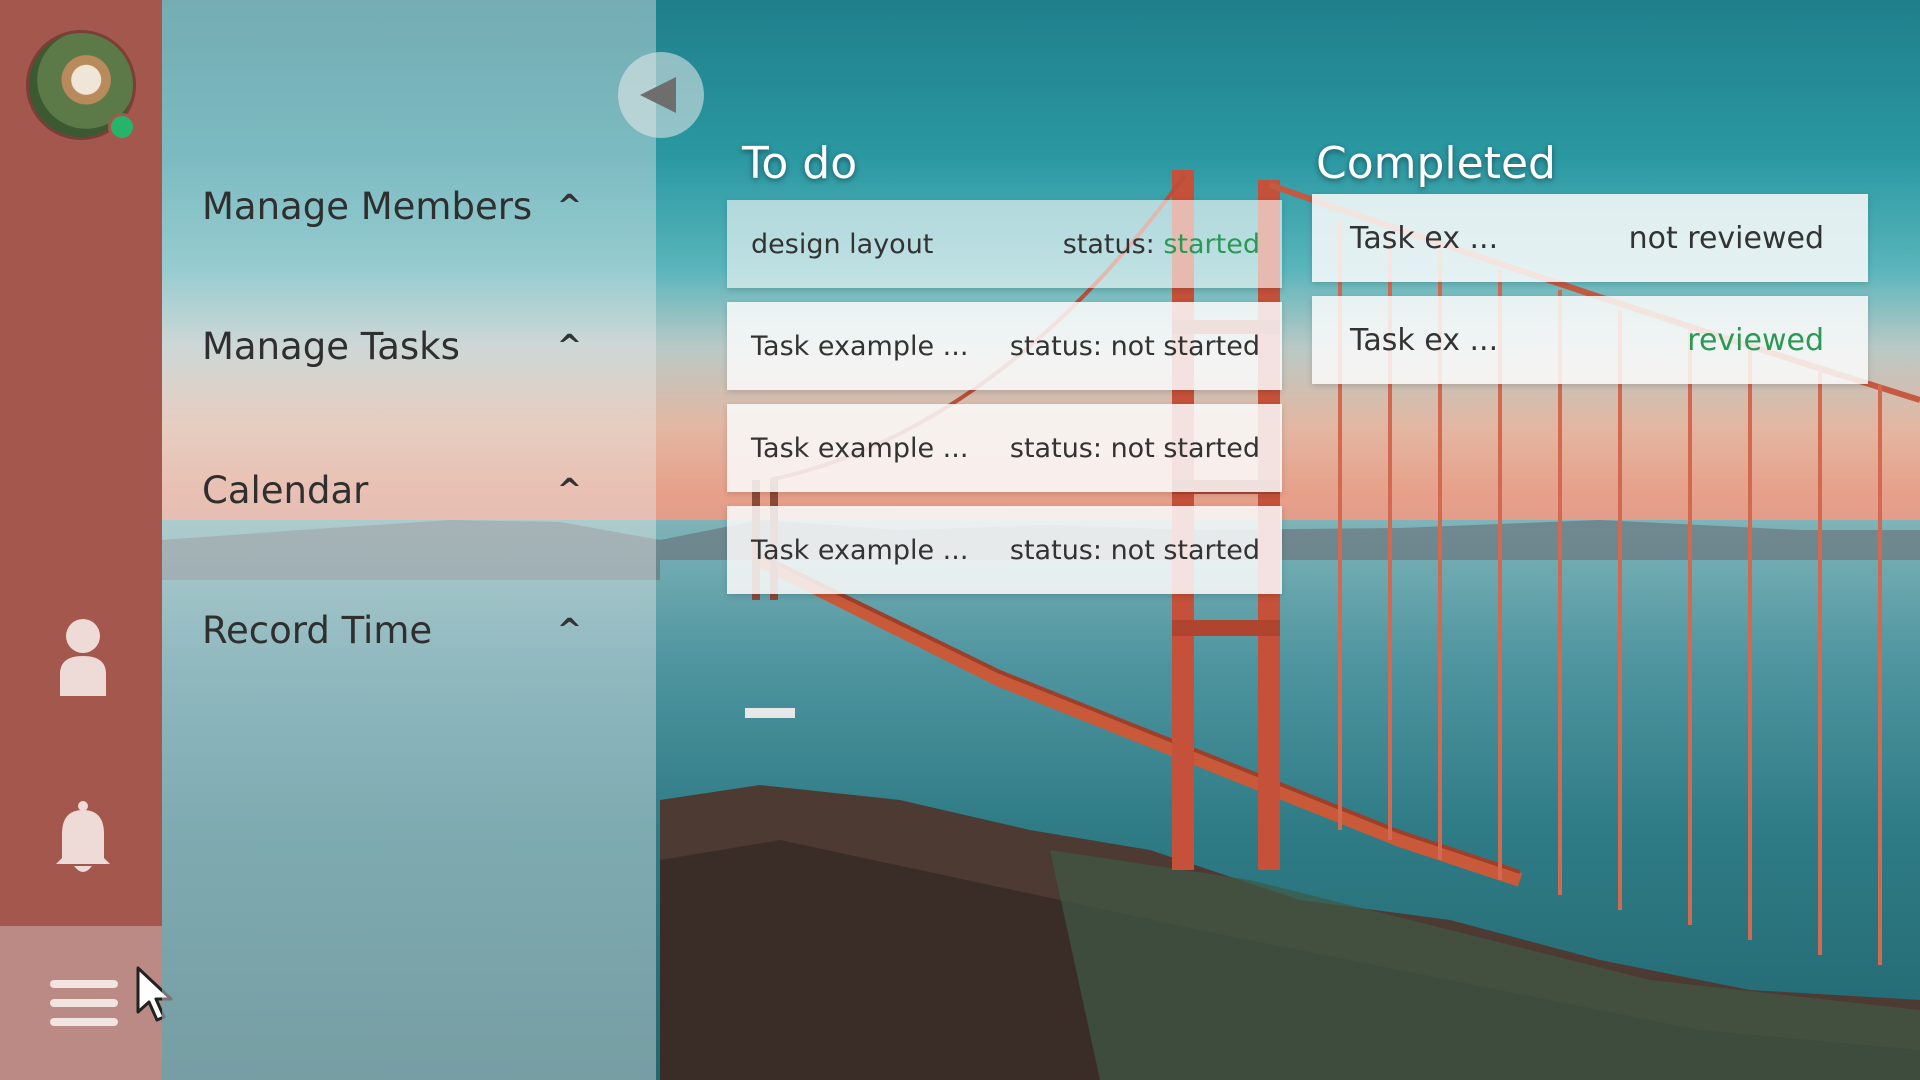 This screenshot has height=1080, width=1920. Describe the element at coordinates (1726, 238) in the screenshot. I see `review-status: not reviewed` at that location.